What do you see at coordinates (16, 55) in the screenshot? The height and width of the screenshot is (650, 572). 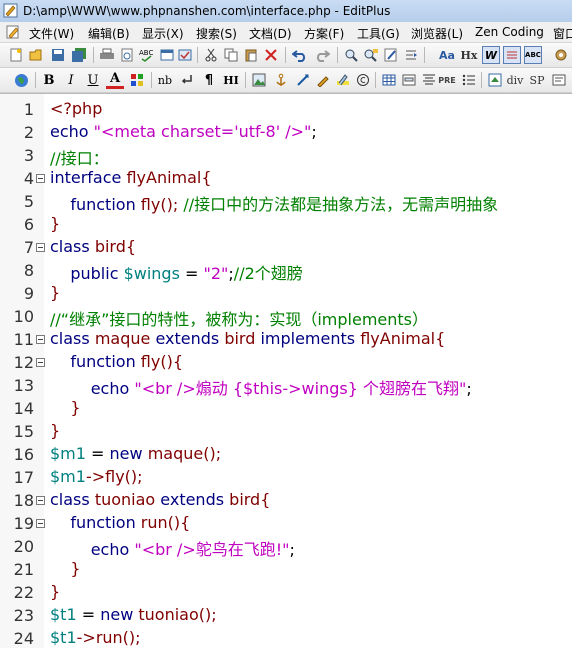 I see `new-file-icon` at bounding box center [16, 55].